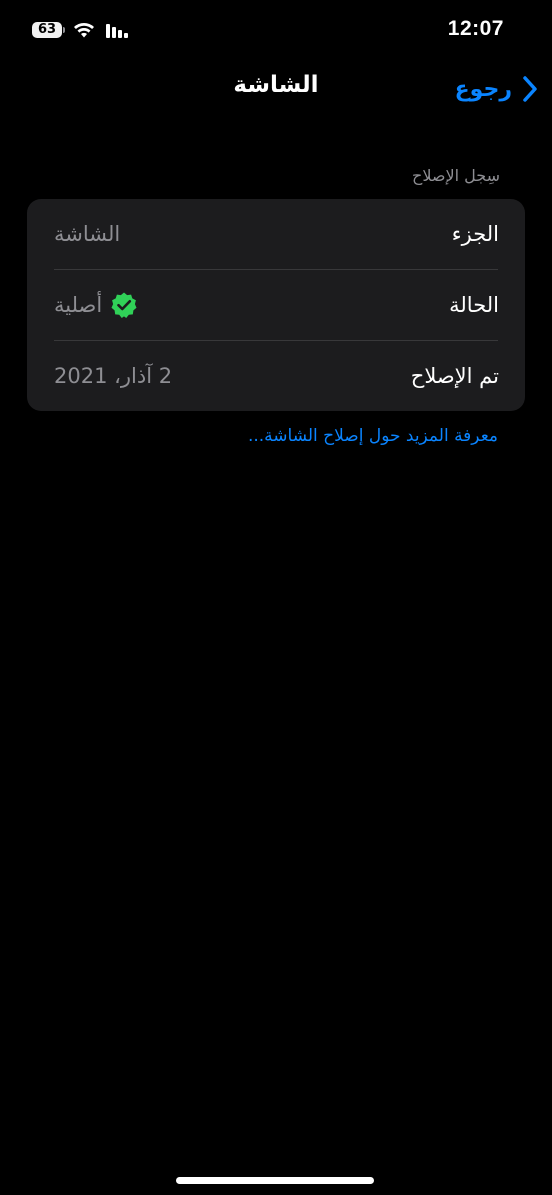 This screenshot has height=1195, width=552. I want to click on row-value: 2 آذار، 2021, so click(113, 376).